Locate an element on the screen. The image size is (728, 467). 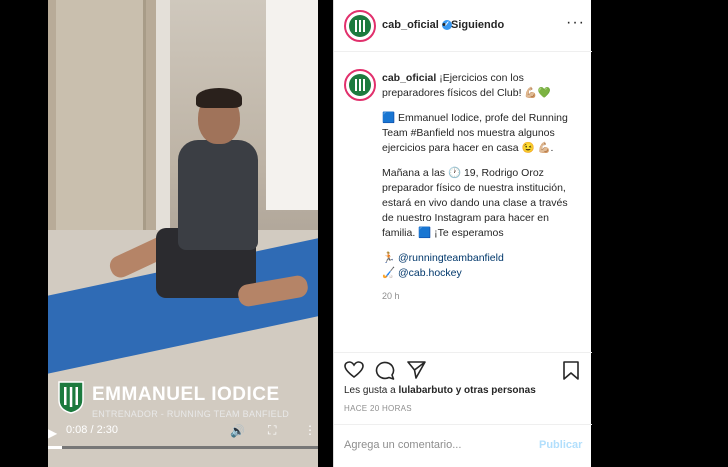
caption-username: cab_oficial is located at coordinates (409, 78).